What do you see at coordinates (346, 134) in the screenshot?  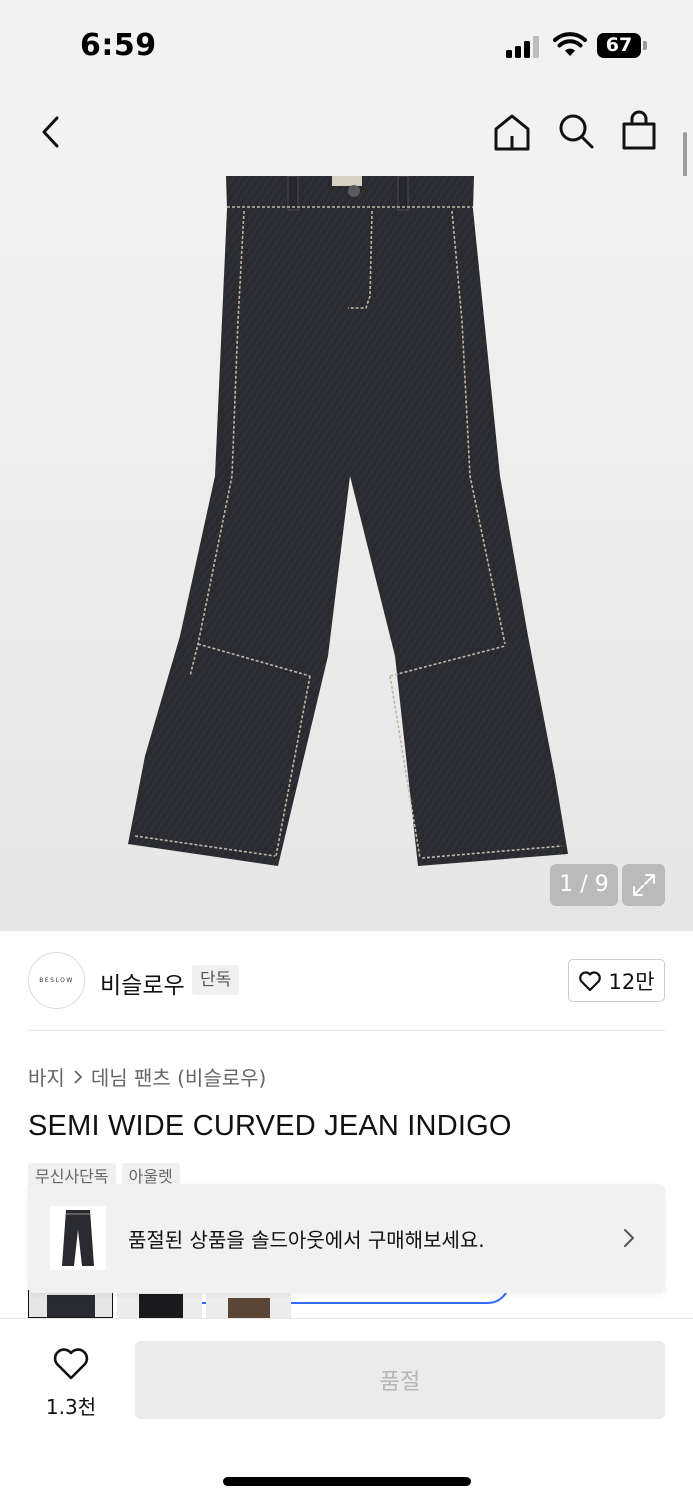 I see `top-navigation` at bounding box center [346, 134].